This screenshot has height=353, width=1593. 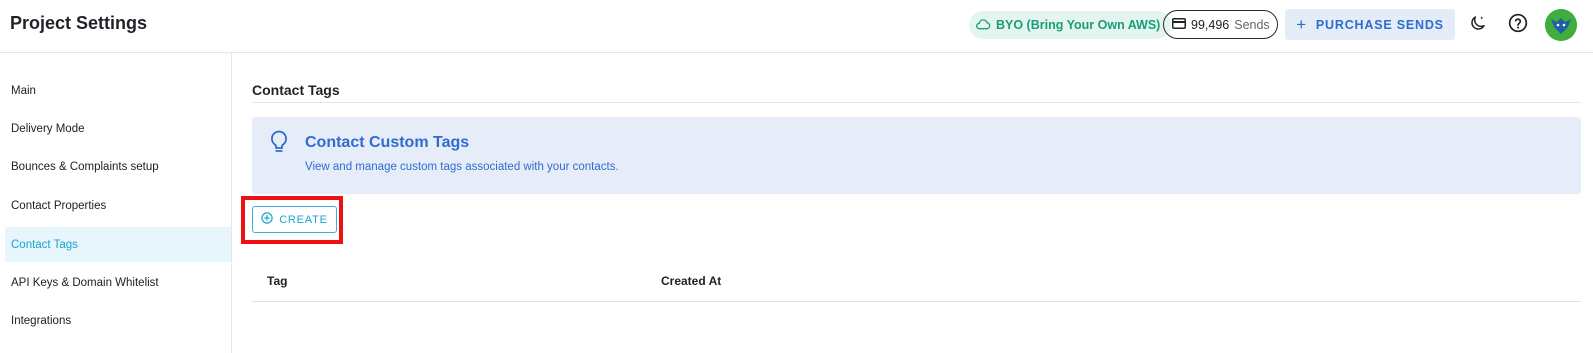 I want to click on page-title: Project Settings, so click(x=79, y=23).